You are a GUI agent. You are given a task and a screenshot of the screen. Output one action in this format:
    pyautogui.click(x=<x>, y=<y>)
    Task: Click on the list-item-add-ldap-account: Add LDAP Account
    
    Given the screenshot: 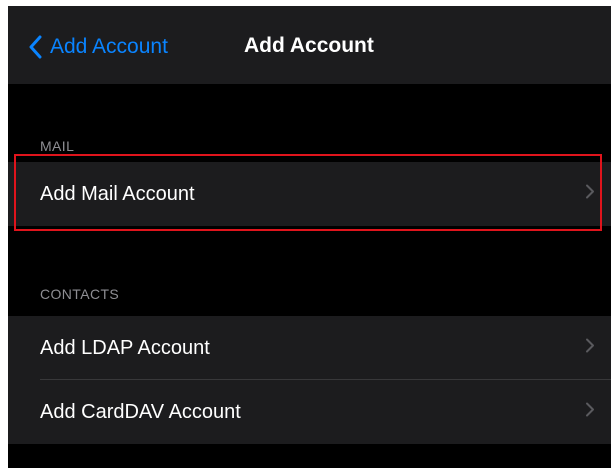 What is the action you would take?
    pyautogui.click(x=309, y=348)
    